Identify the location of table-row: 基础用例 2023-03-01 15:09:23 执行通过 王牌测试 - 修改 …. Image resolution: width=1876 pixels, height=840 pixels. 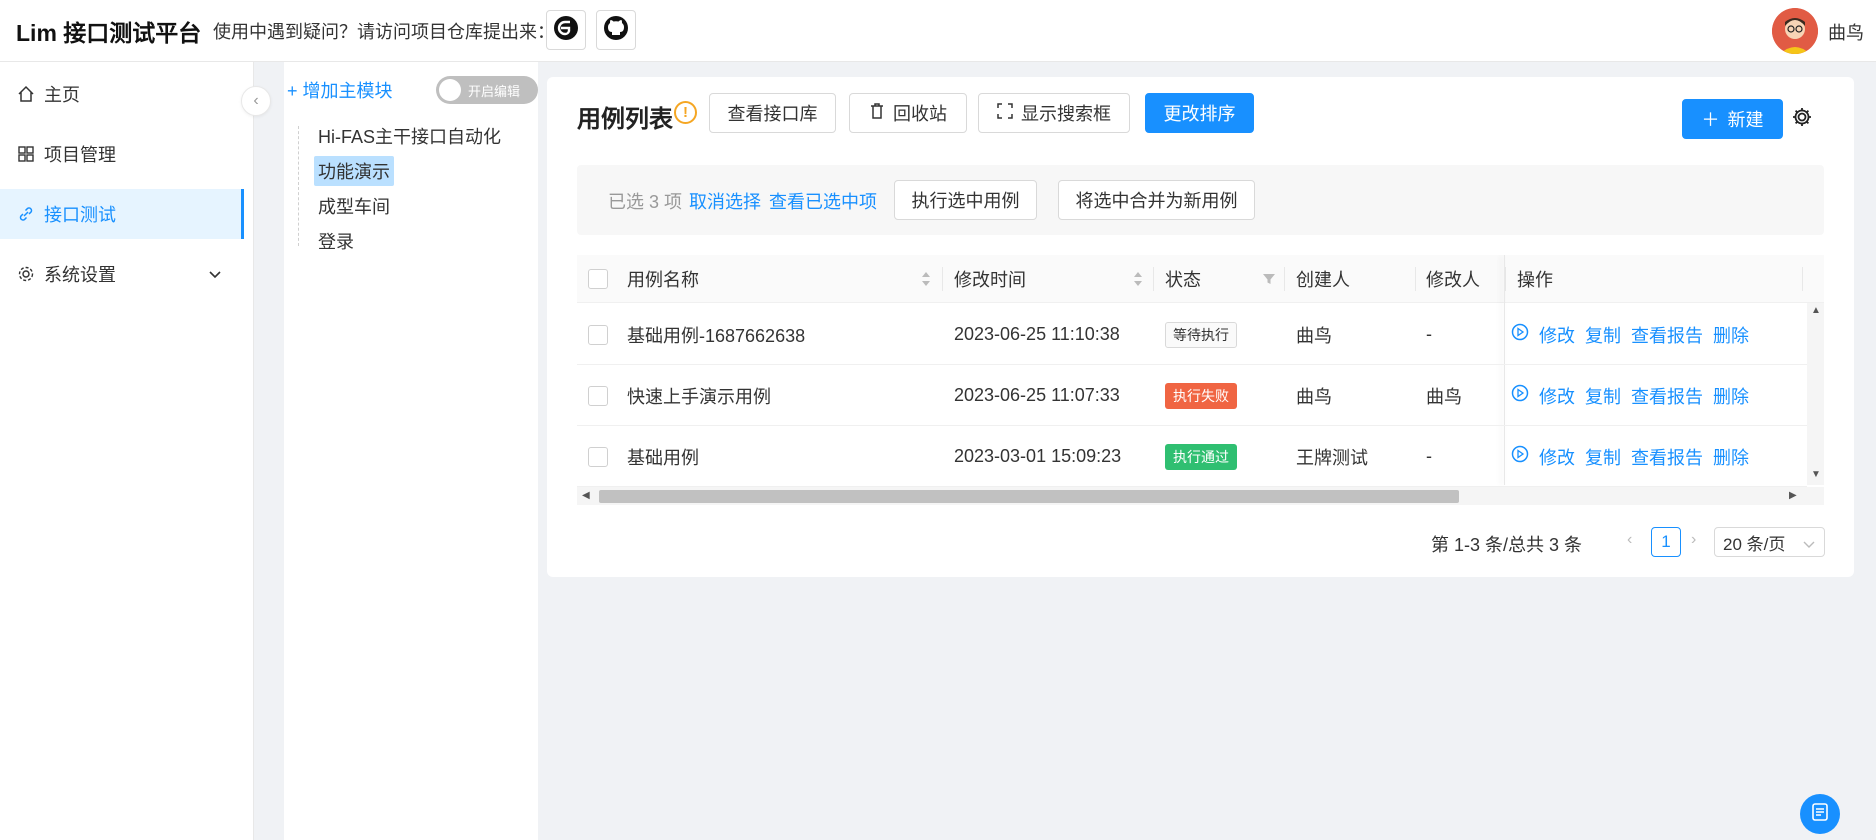
(1192, 456).